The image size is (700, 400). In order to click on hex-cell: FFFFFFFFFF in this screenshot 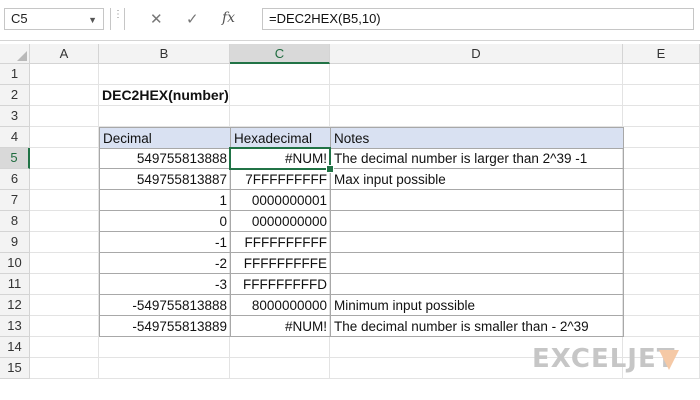, I will do `click(281, 242)`.